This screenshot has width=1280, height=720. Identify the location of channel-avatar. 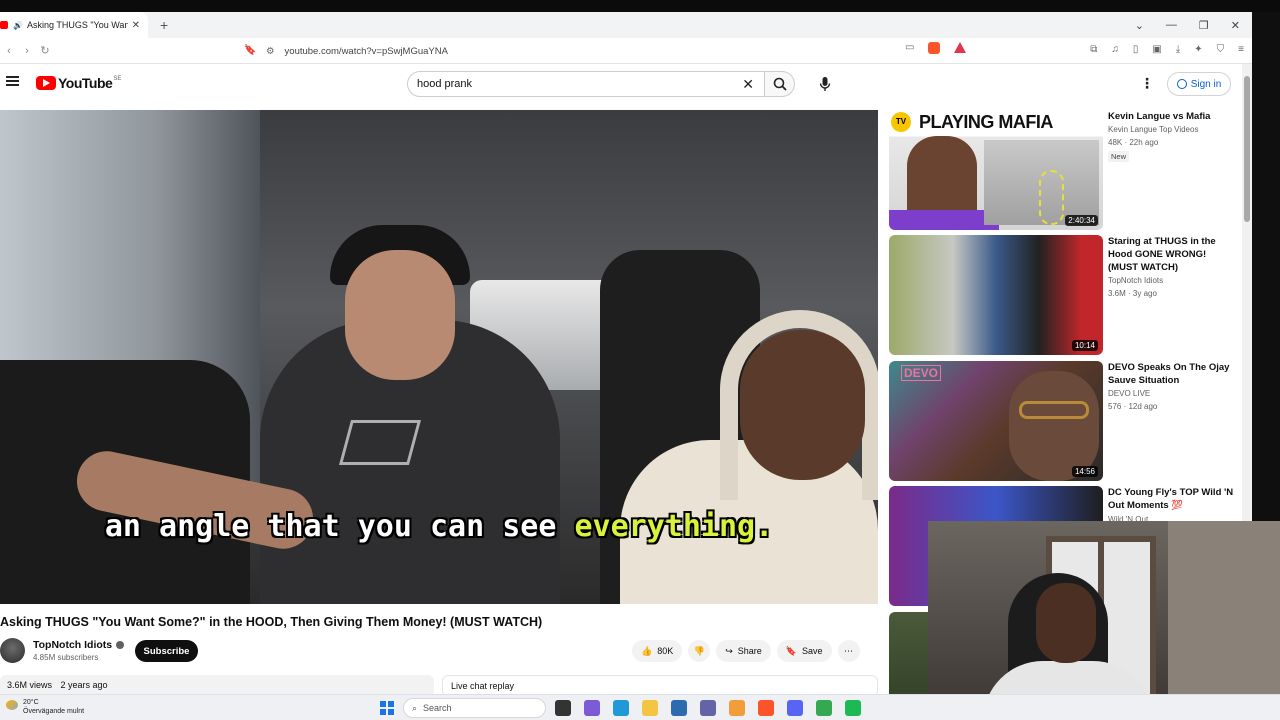
(12, 650).